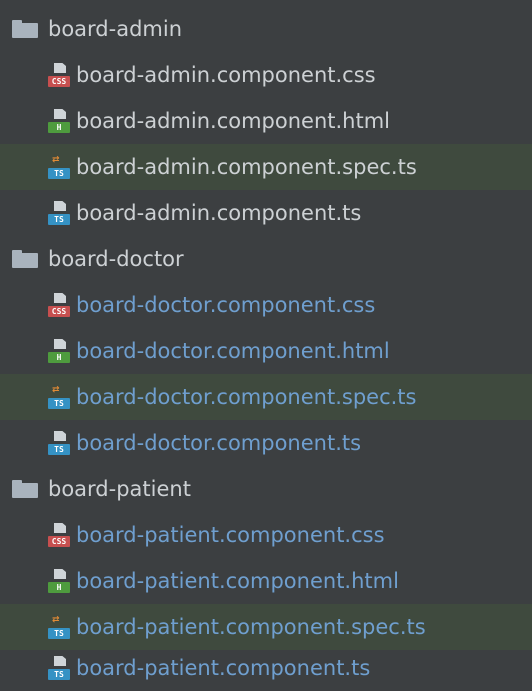 The image size is (532, 691). What do you see at coordinates (223, 668) in the screenshot?
I see `file-label: board-patient.component.ts` at bounding box center [223, 668].